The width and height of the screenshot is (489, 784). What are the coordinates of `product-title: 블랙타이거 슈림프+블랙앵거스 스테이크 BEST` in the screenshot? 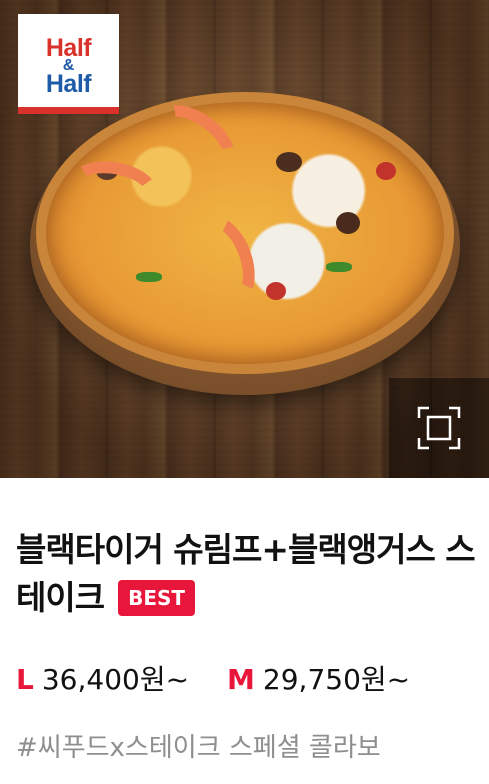 It's located at (247, 574).